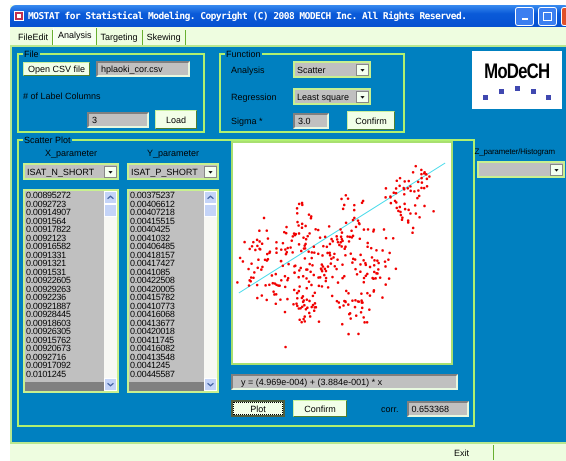 This screenshot has width=566, height=461. I want to click on group-label: Function, so click(243, 54).